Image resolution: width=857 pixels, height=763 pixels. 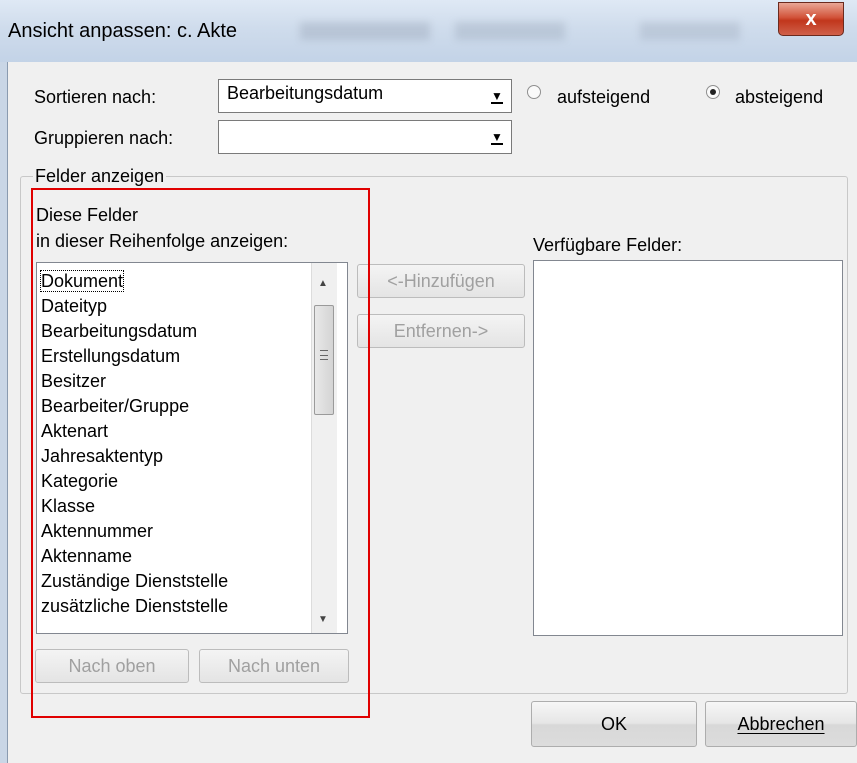 What do you see at coordinates (95, 97) in the screenshot?
I see `sort-label: Sortieren nach:` at bounding box center [95, 97].